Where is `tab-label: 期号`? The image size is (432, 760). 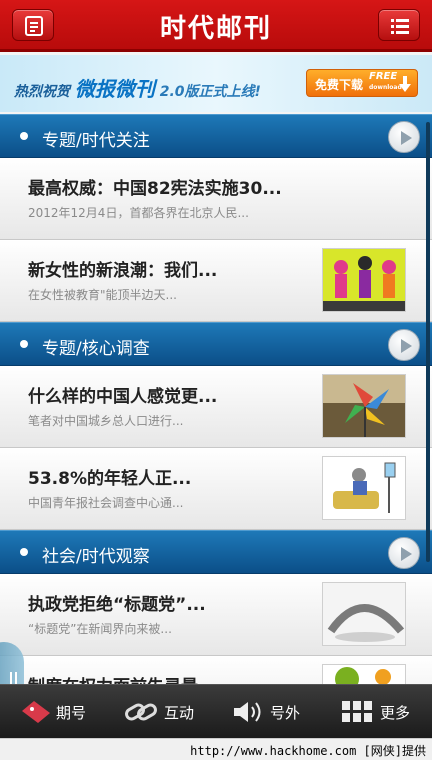
tab-label: 期号 is located at coordinates (71, 713).